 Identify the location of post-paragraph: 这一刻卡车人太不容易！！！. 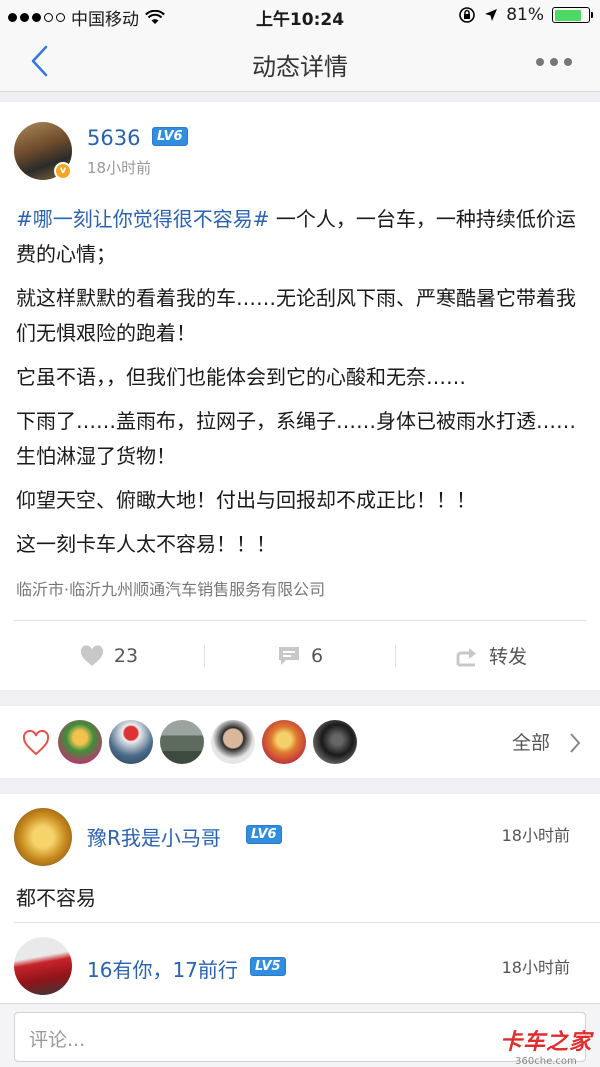
(146, 544).